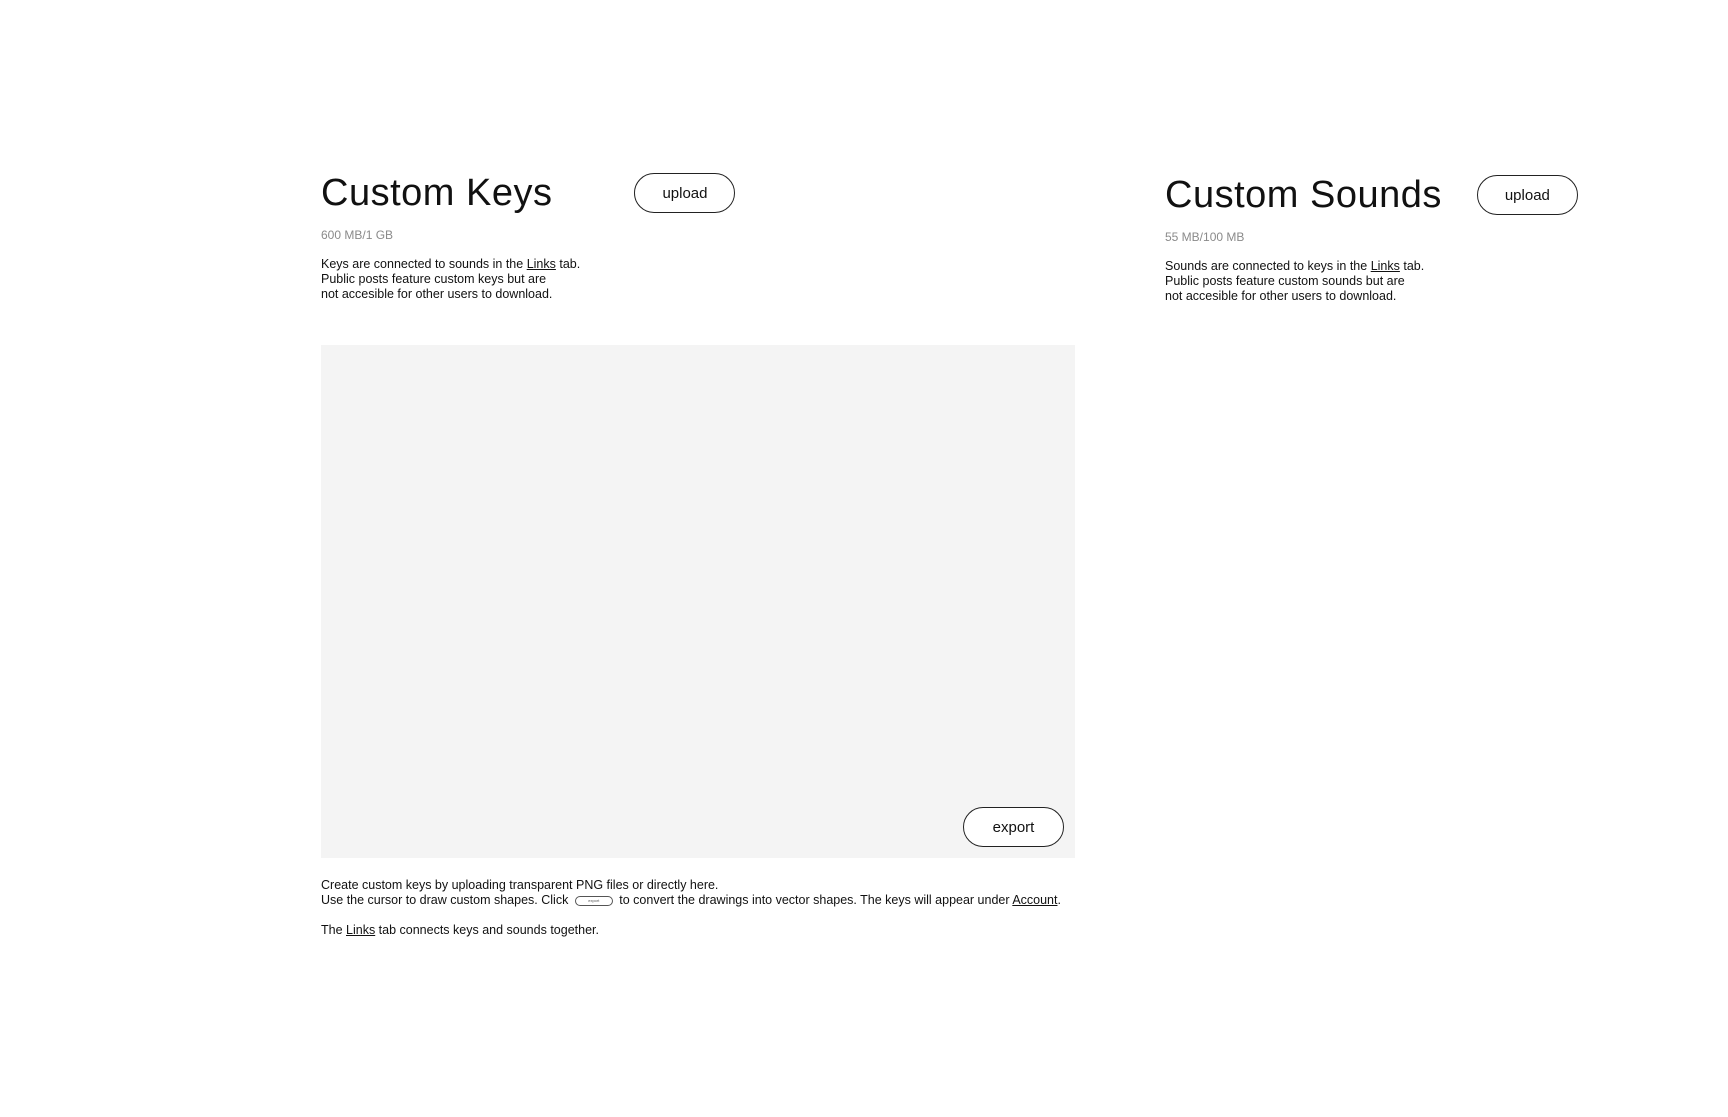 The width and height of the screenshot is (1728, 1117). I want to click on keys-links-tab-link: Links, so click(541, 264).